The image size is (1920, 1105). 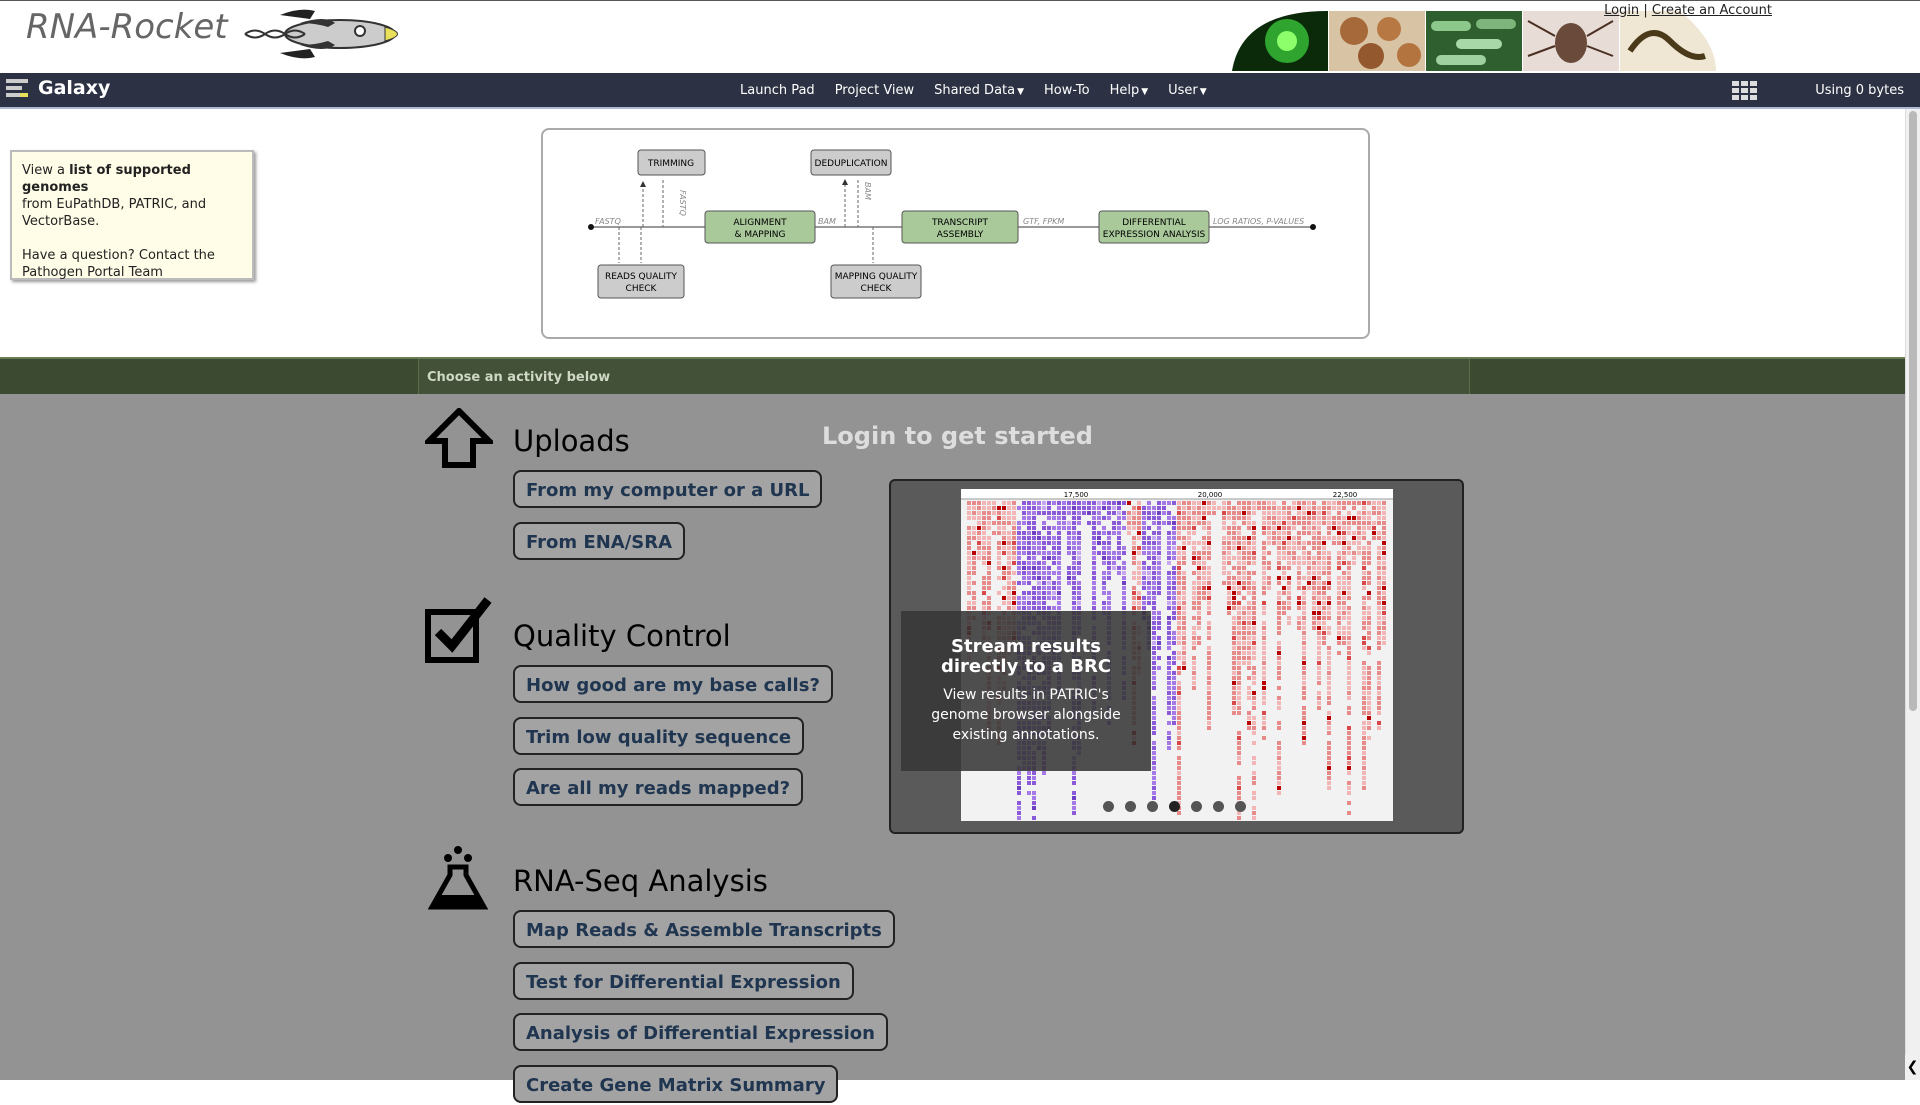 What do you see at coordinates (760, 223) in the screenshot?
I see `box-alignment-label: ALIGNMENT` at bounding box center [760, 223].